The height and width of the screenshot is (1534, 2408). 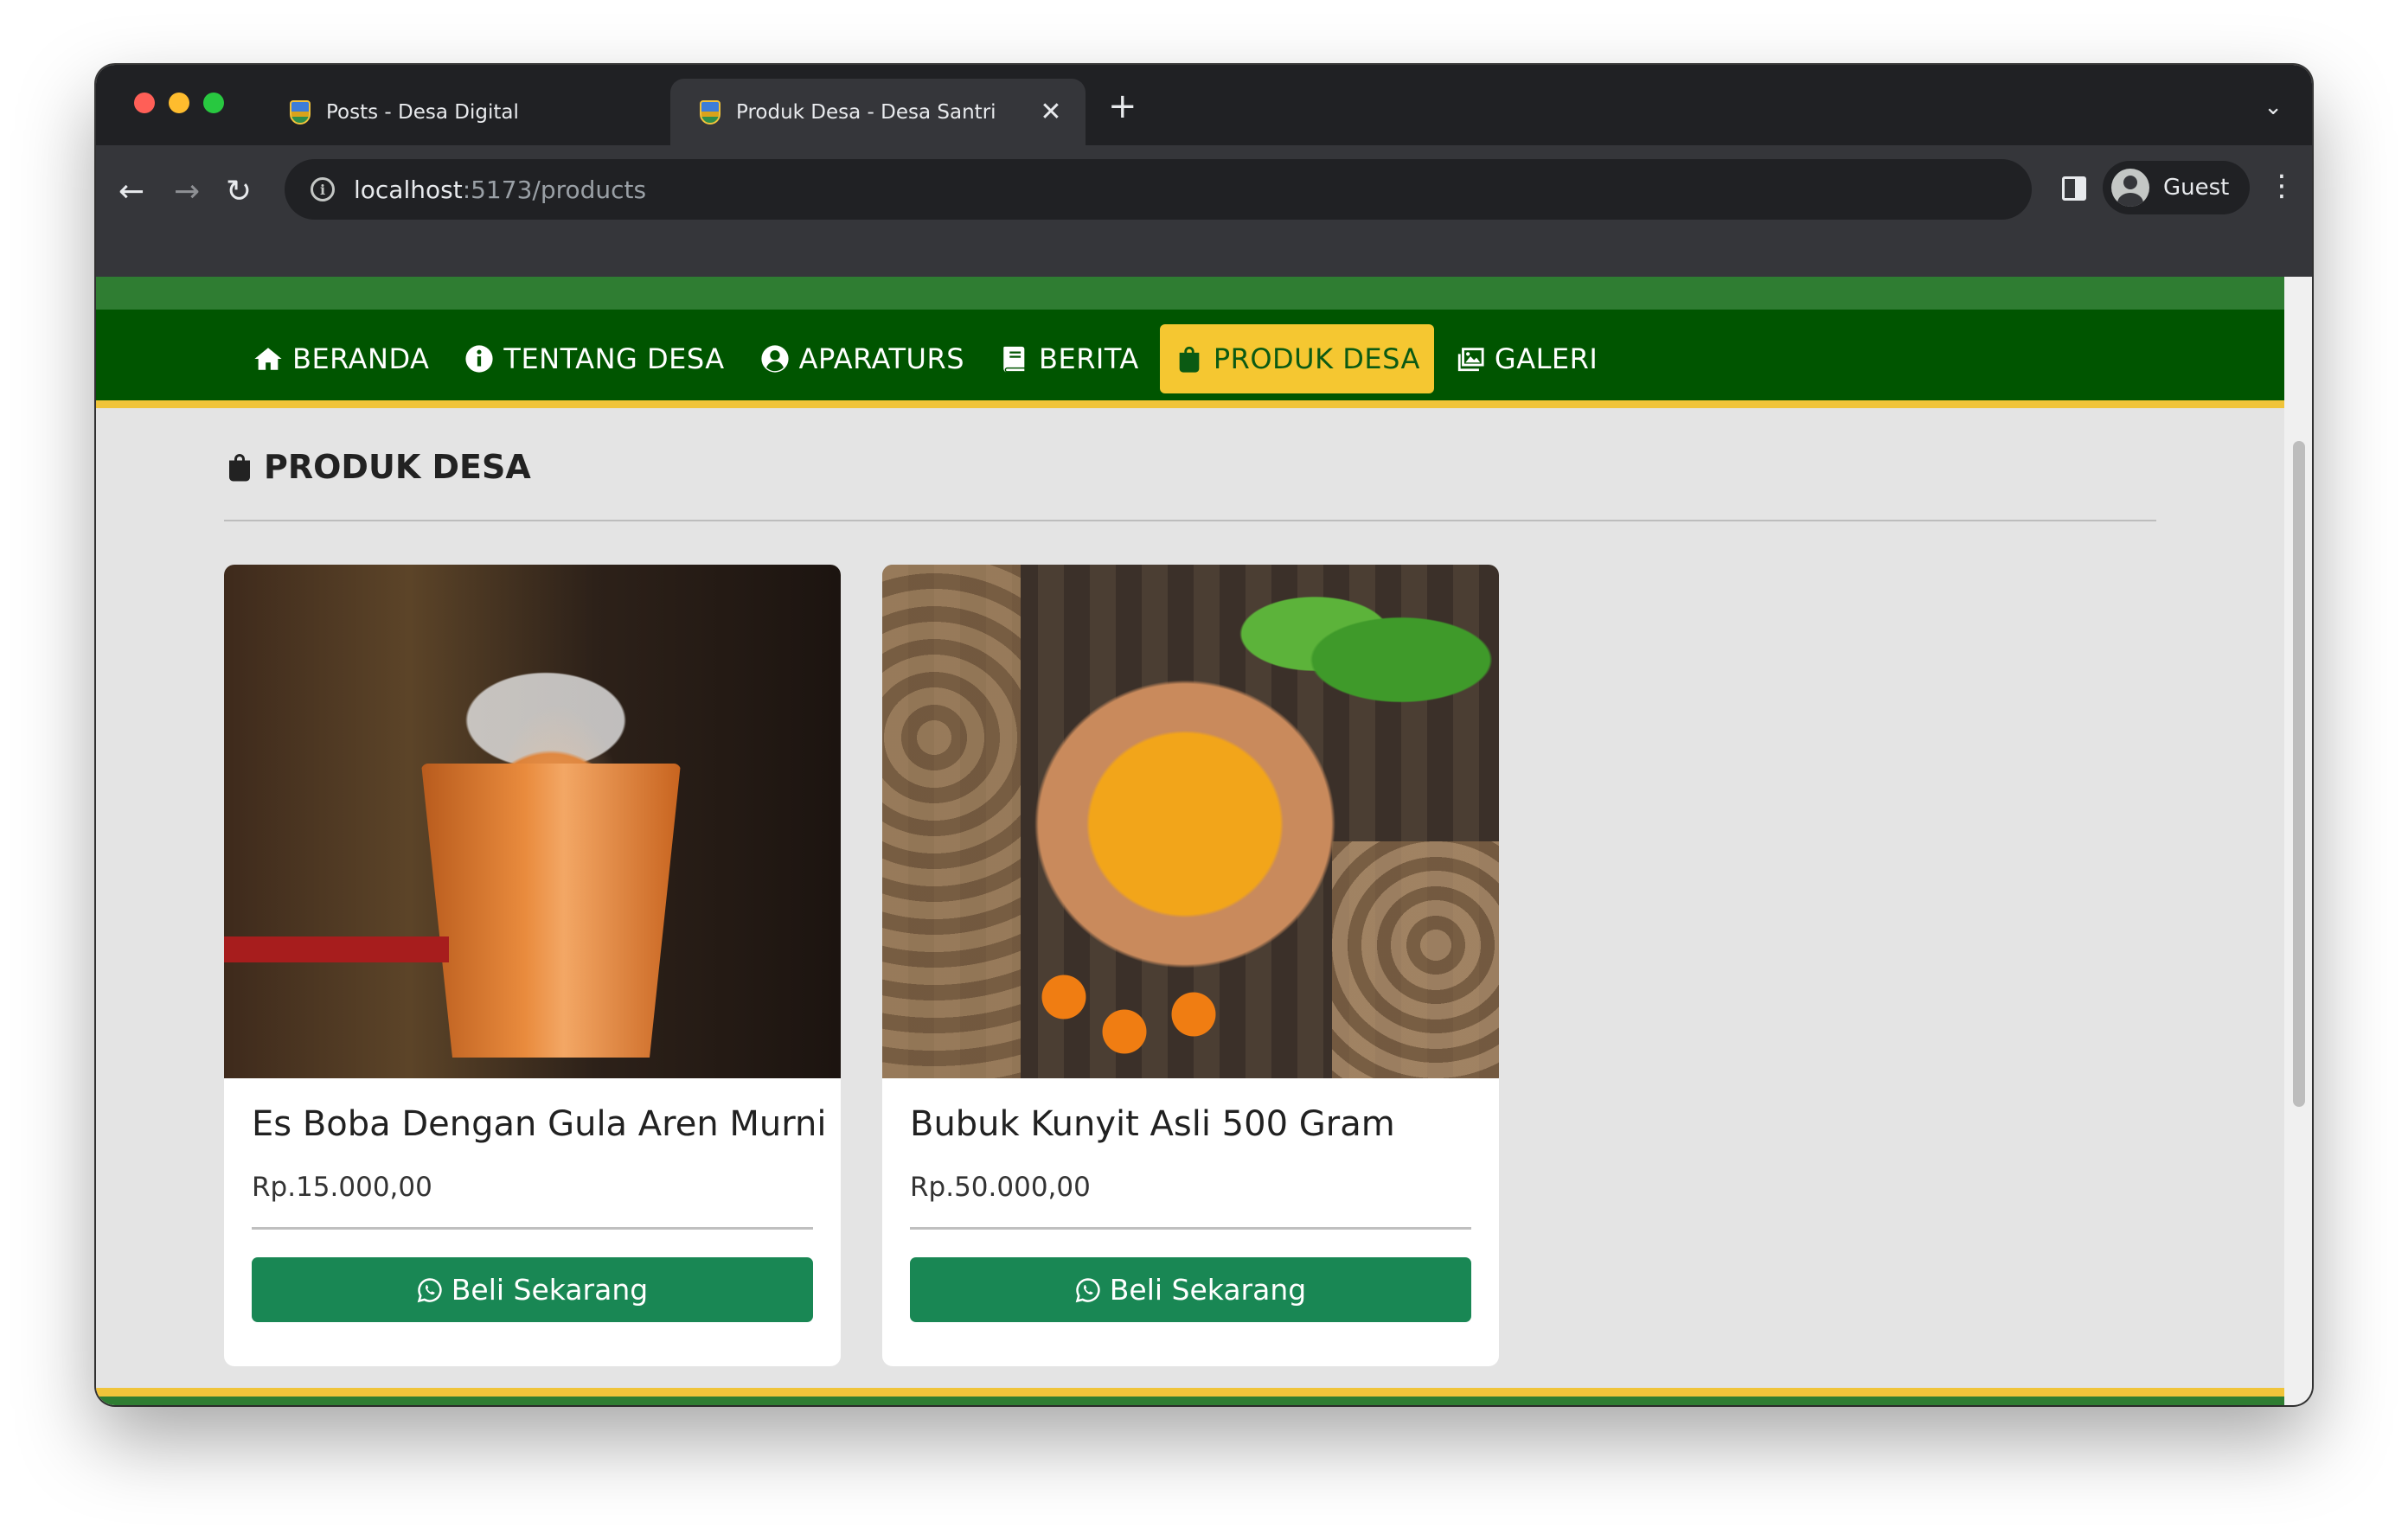 I want to click on nav-label: BERANDA, so click(x=361, y=358).